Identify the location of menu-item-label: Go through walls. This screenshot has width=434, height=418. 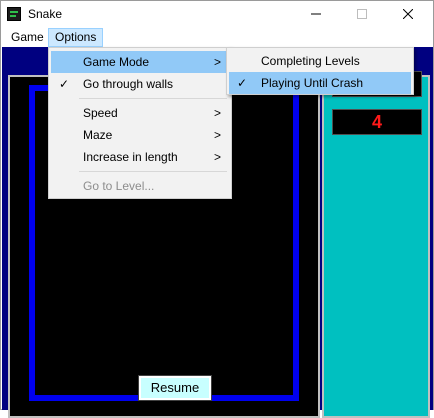
(128, 84).